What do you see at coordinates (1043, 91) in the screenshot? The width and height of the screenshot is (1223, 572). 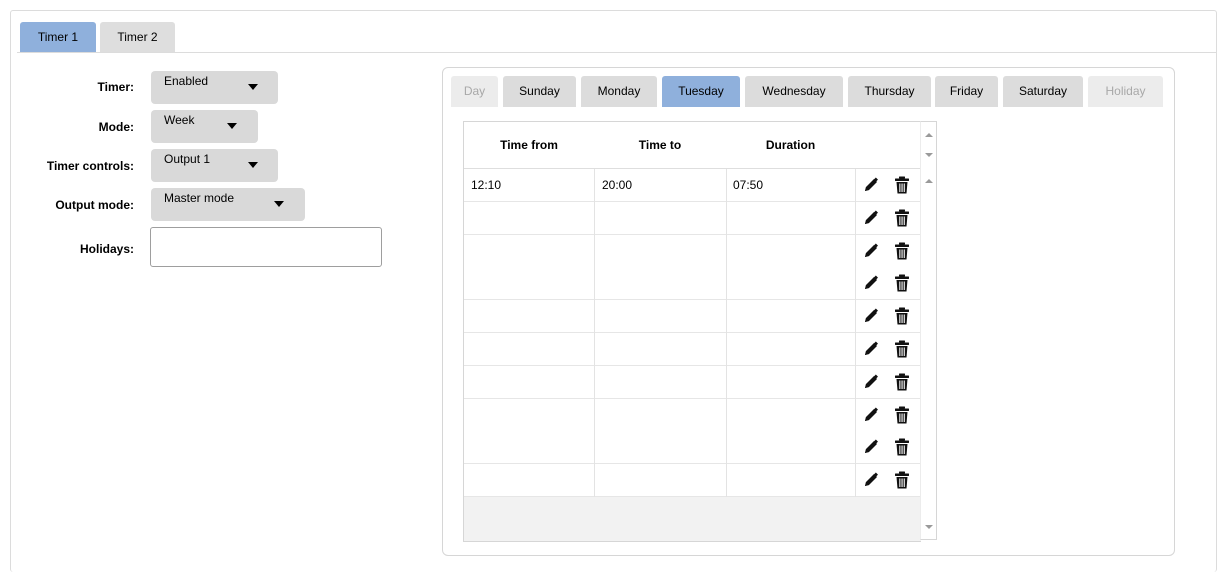 I see `tab-saturday: Saturday` at bounding box center [1043, 91].